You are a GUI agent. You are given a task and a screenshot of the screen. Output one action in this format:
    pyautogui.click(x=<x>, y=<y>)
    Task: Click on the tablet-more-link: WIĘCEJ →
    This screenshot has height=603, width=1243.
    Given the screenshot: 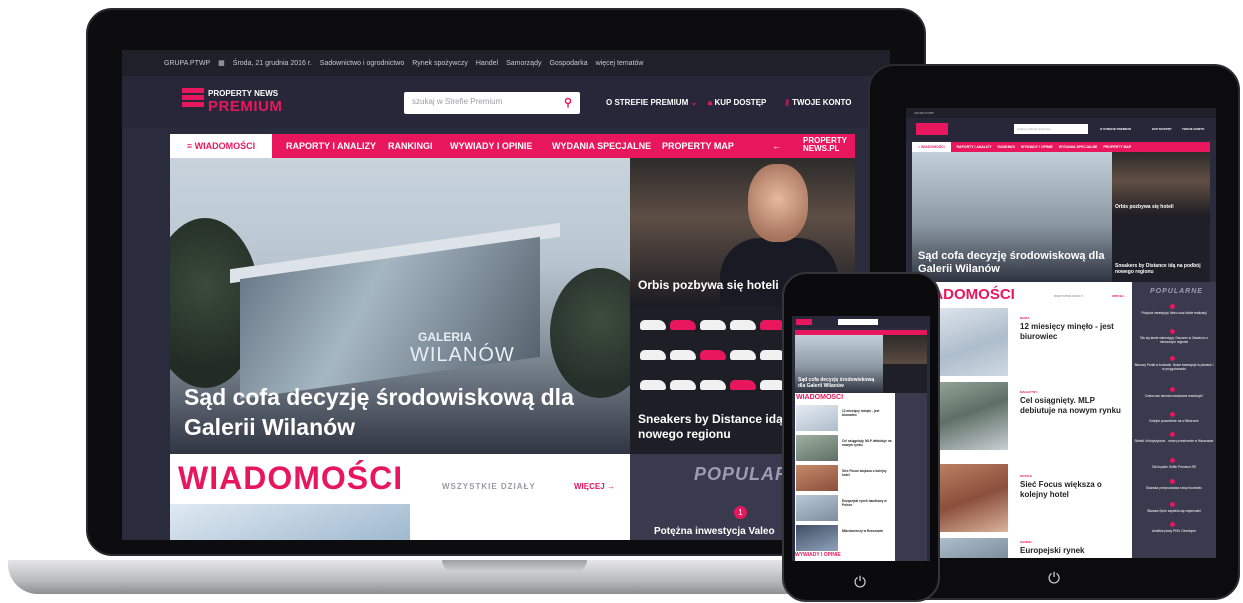 What is the action you would take?
    pyautogui.click(x=1119, y=296)
    